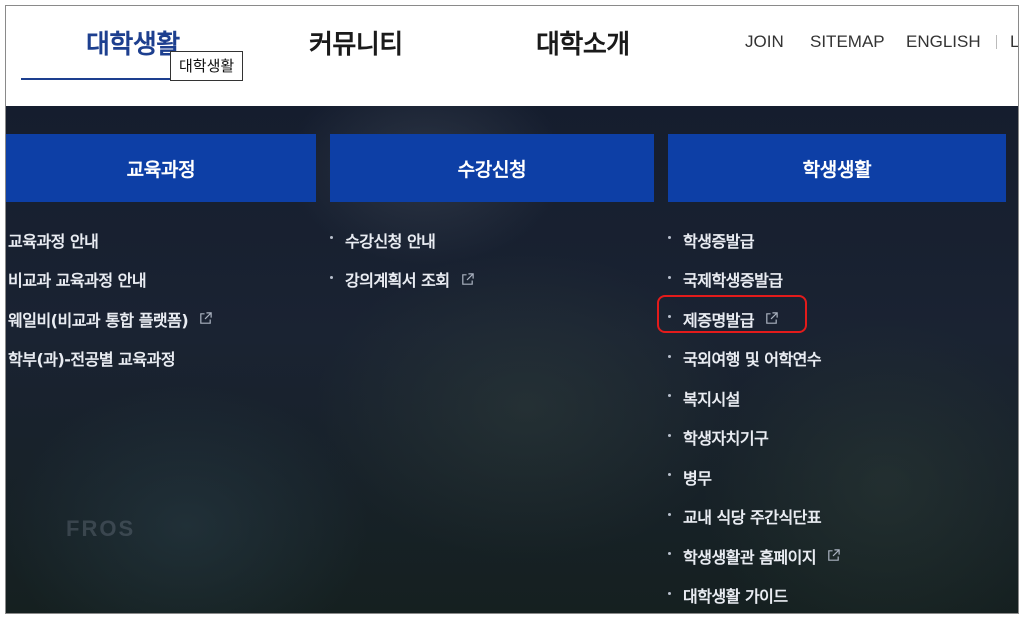 Image resolution: width=1024 pixels, height=620 pixels. What do you see at coordinates (754, 359) in the screenshot?
I see `menu-item-overseas-travel: 국외여행 및 어학연수` at bounding box center [754, 359].